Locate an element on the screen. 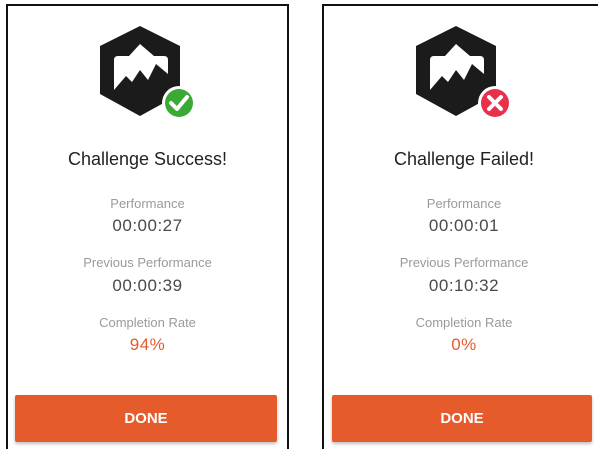 This screenshot has width=598, height=449. dialog-title: Challenge Failed! is located at coordinates (464, 159).